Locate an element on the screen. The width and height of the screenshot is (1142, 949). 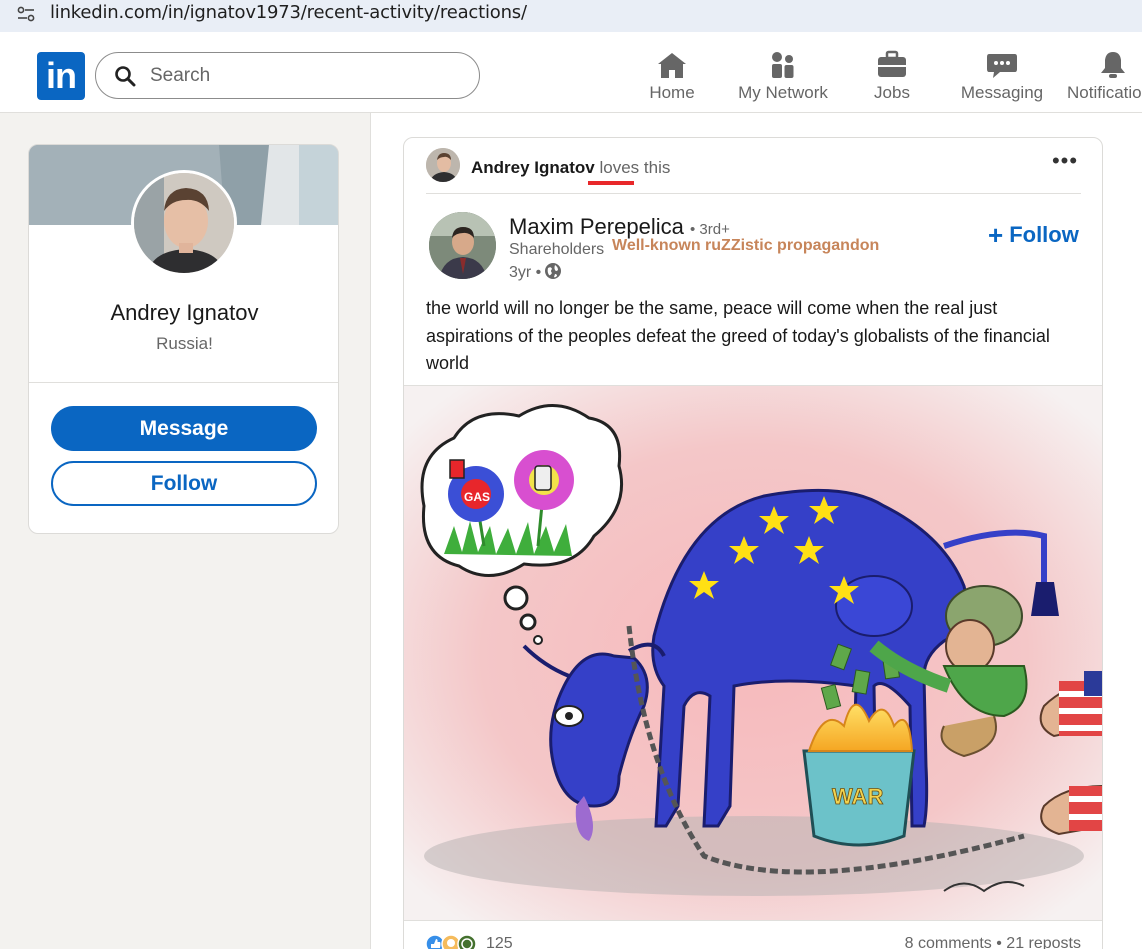
linkedin-logo: in is located at coordinates (61, 76).